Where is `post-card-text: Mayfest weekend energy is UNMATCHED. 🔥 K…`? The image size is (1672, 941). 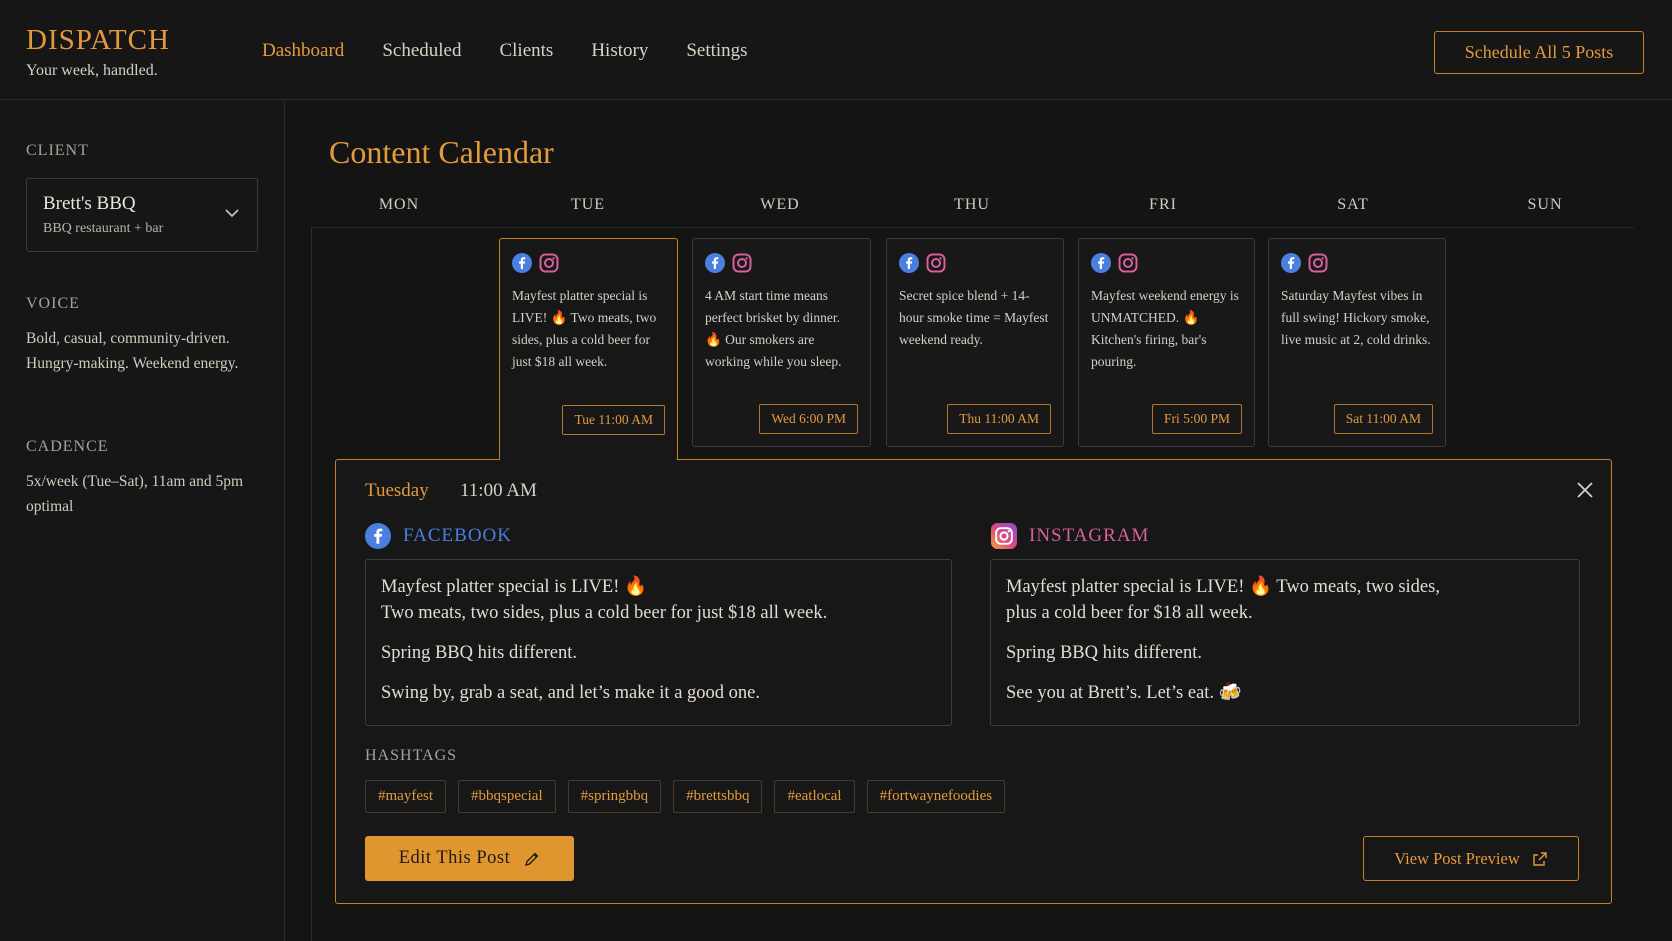
post-card-text: Mayfest weekend energy is UNMATCHED. 🔥 K… is located at coordinates (1165, 328).